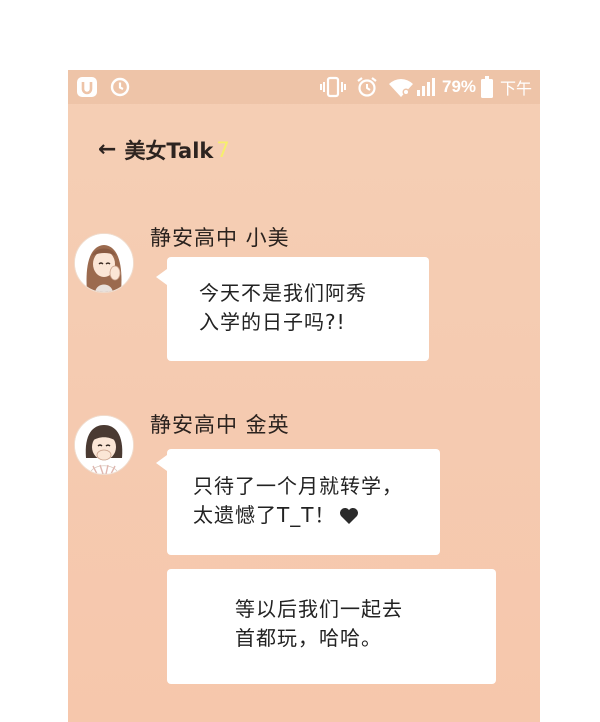 The height and width of the screenshot is (722, 600). Describe the element at coordinates (104, 263) in the screenshot. I see `long-hair-girl-avatar` at that location.